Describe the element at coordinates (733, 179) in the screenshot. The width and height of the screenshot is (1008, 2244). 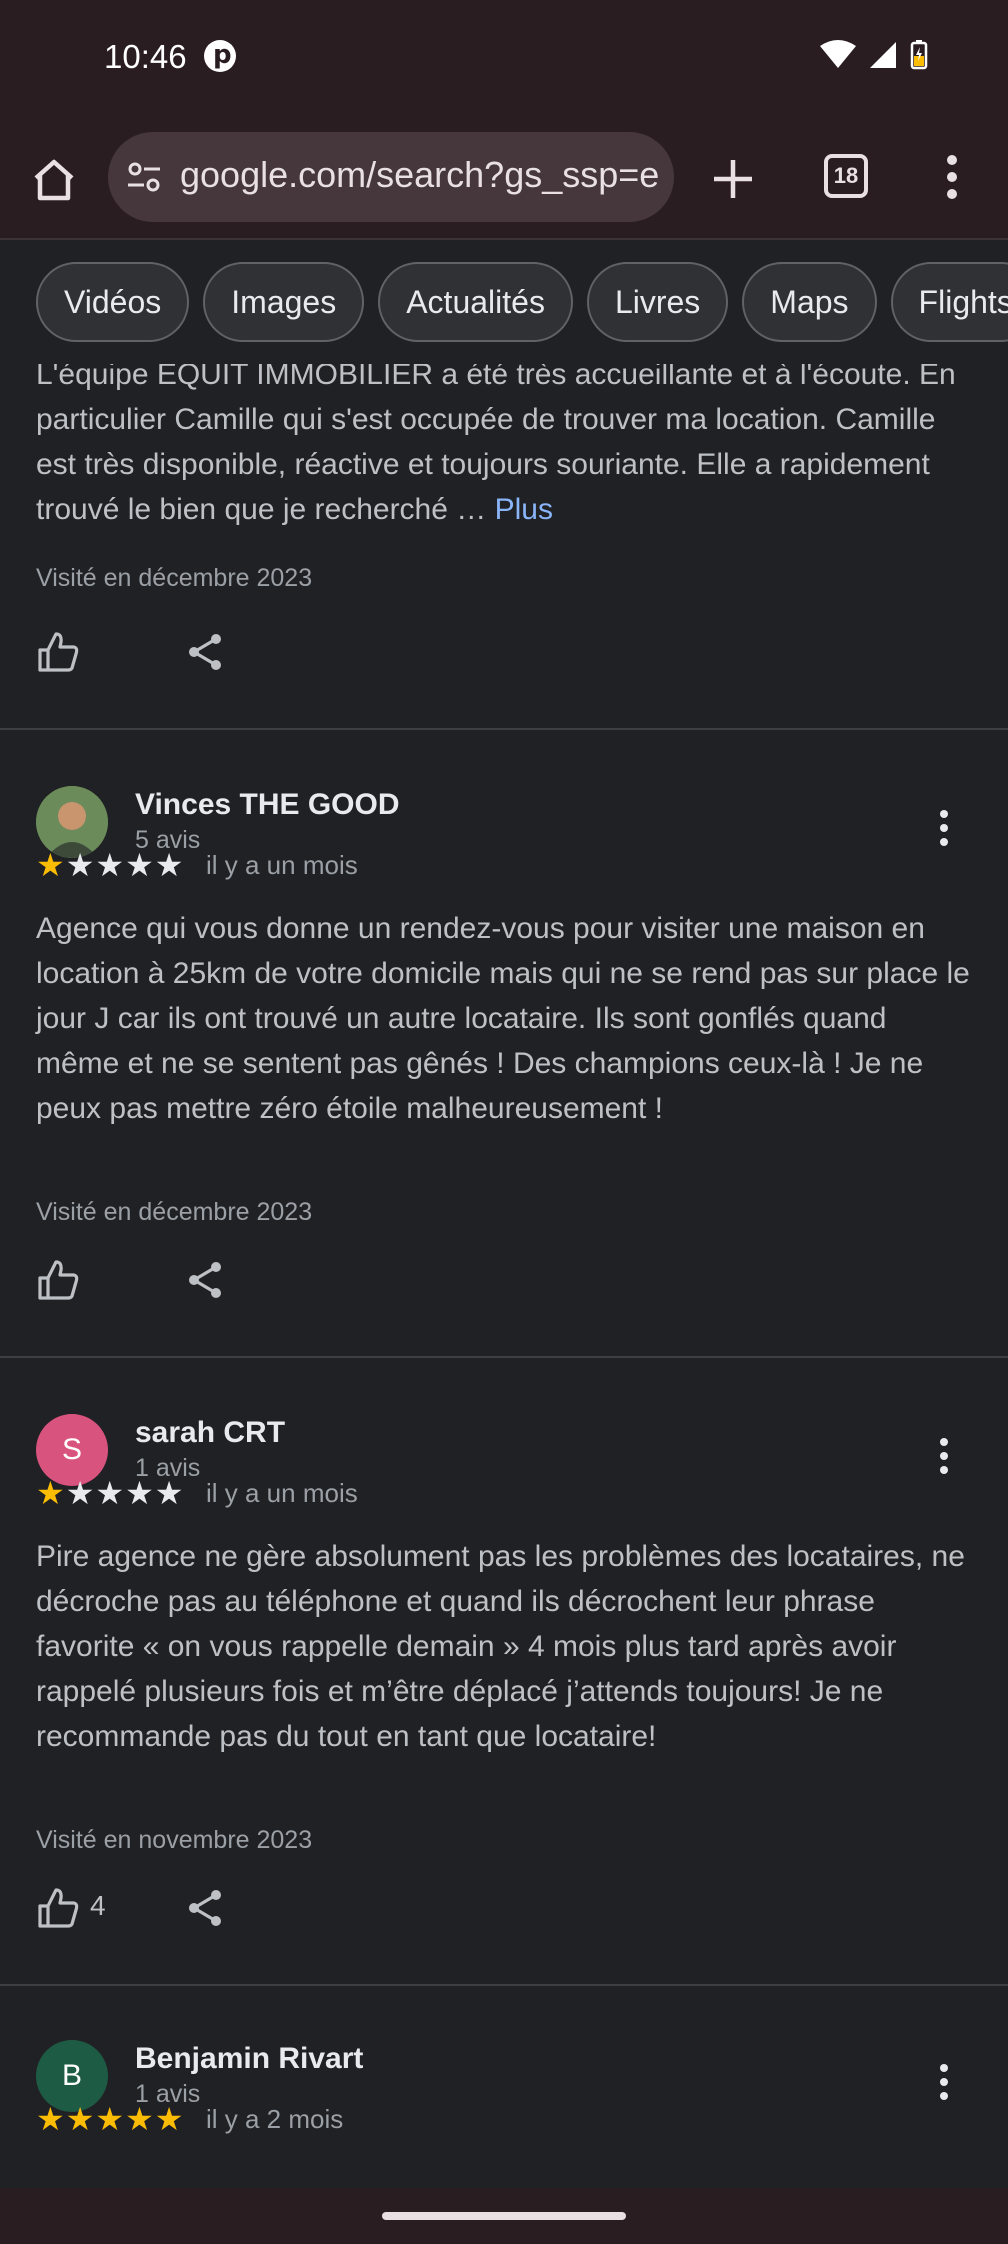
I see `new-tab-icon` at that location.